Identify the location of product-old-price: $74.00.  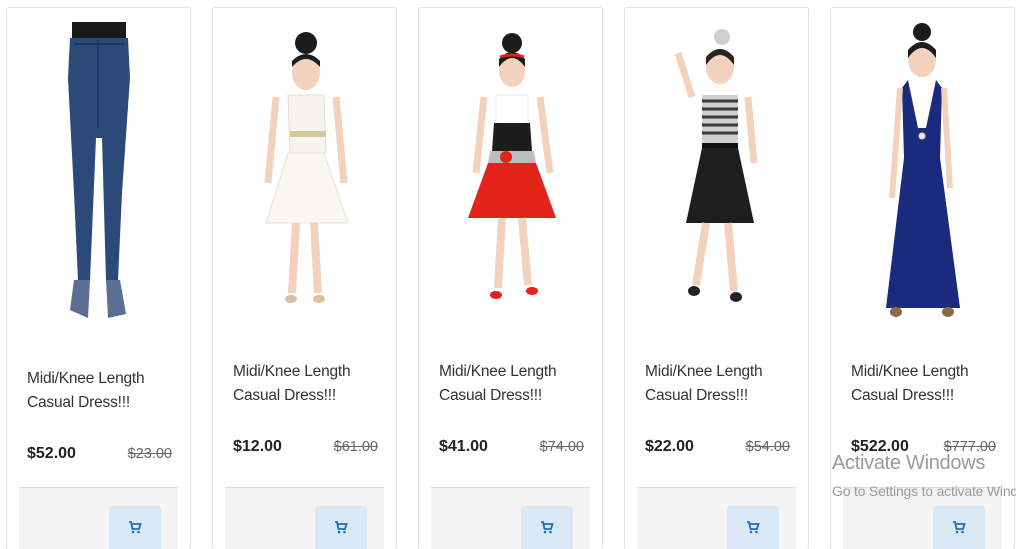
(561, 447).